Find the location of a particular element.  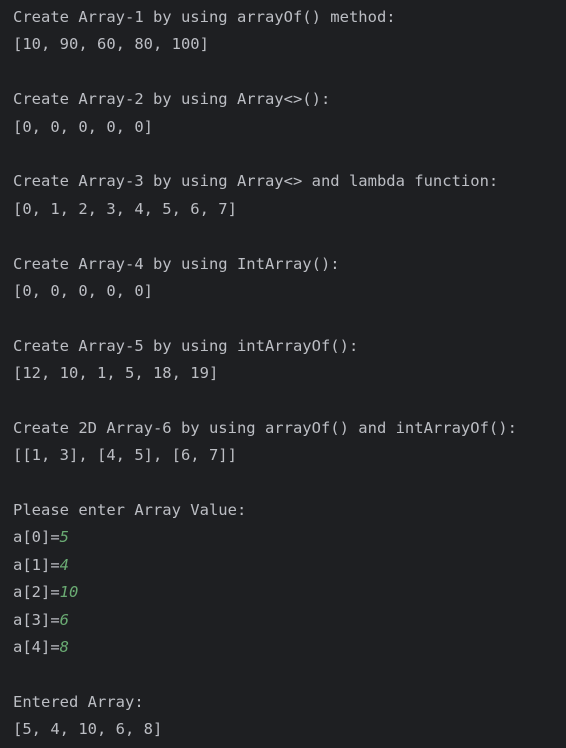

user-input-value: 4 is located at coordinates (64, 564).